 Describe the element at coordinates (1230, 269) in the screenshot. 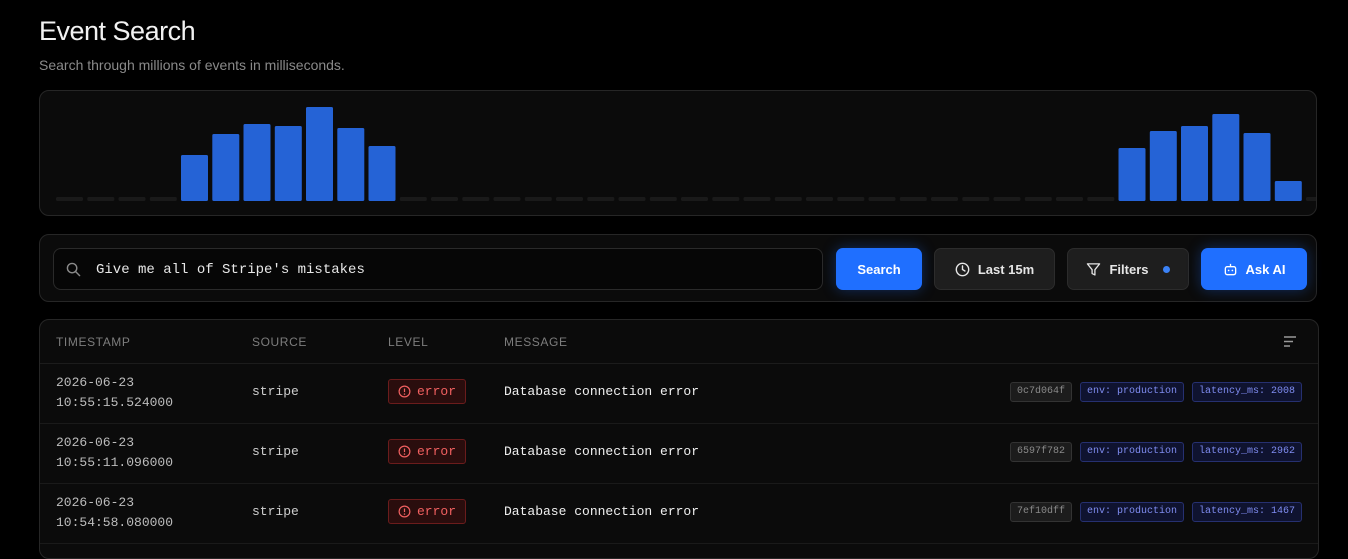

I see `bot-icon` at that location.